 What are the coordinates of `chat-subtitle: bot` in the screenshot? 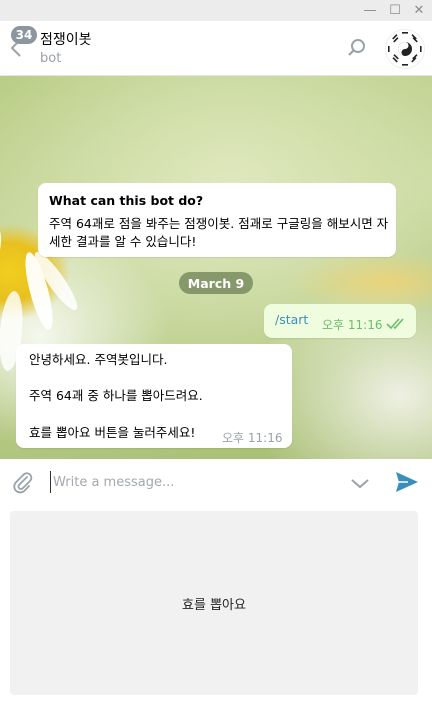 It's located at (51, 58).